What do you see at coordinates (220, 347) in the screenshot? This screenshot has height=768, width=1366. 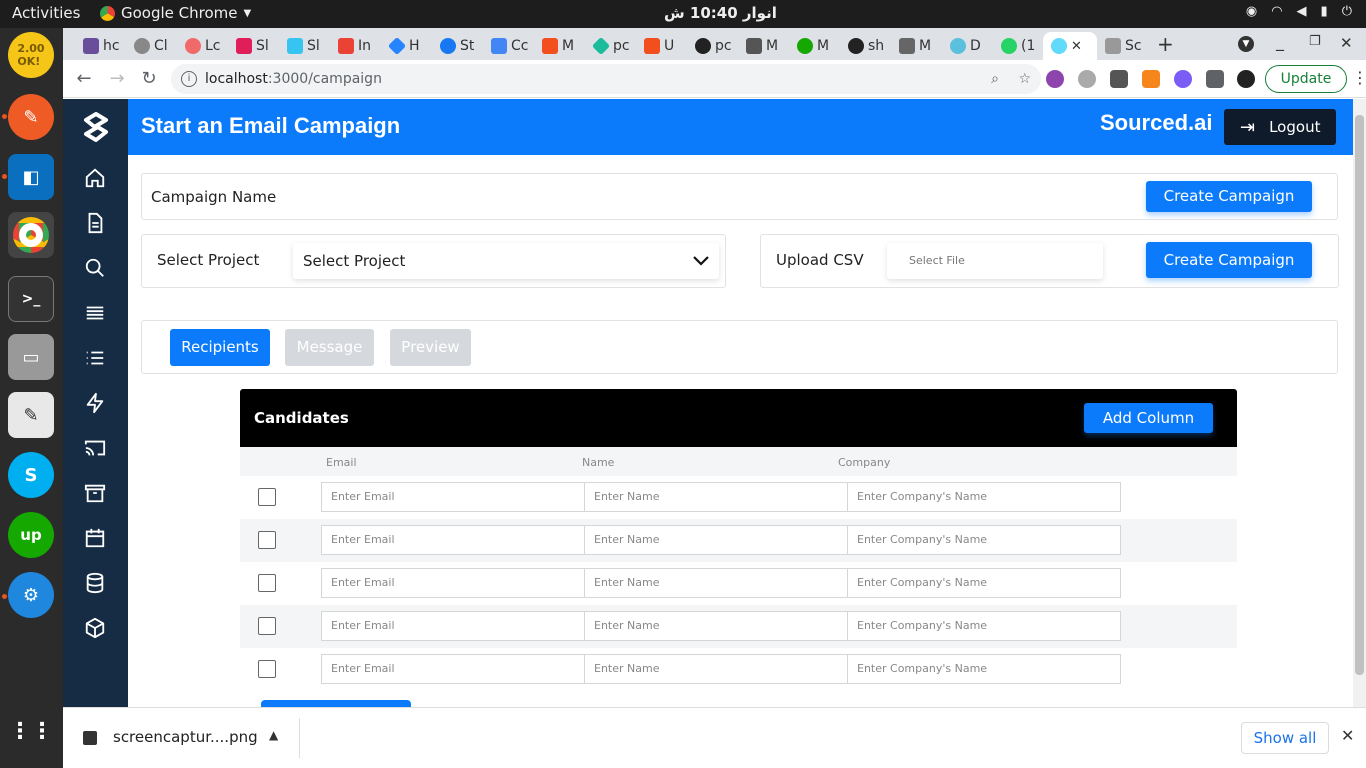 I see `tab-recipients: Recipients` at bounding box center [220, 347].